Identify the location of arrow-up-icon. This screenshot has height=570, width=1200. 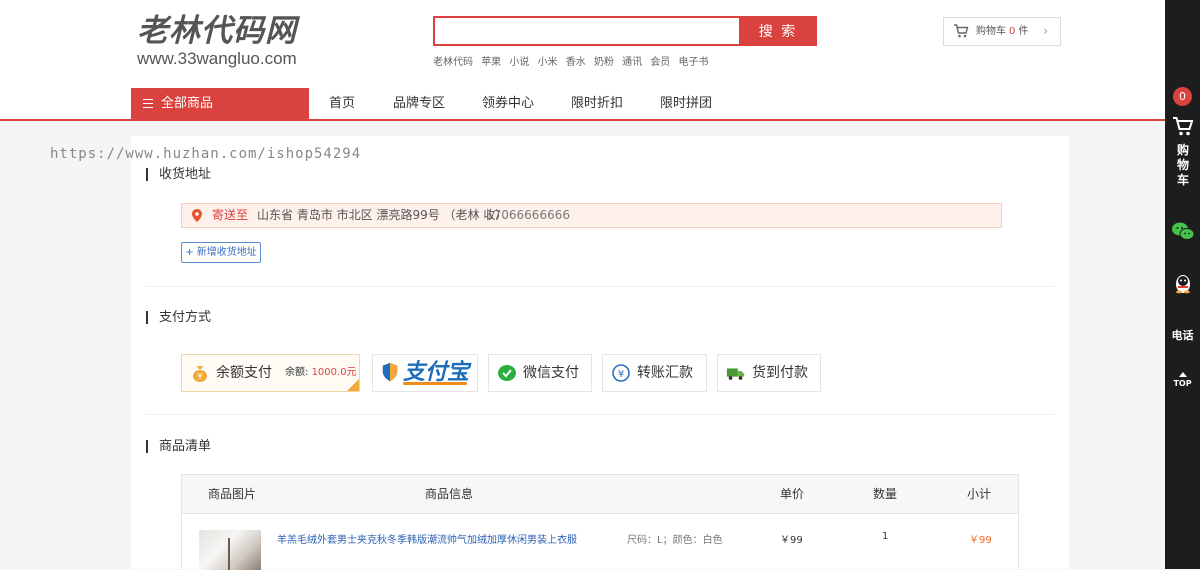
(1182, 374).